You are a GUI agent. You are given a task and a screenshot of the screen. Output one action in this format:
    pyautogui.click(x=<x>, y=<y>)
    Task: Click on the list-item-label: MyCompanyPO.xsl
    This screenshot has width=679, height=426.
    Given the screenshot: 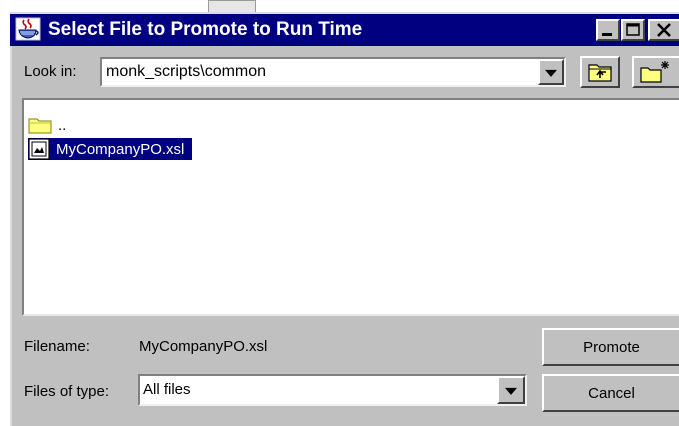 What is the action you would take?
    pyautogui.click(x=120, y=149)
    